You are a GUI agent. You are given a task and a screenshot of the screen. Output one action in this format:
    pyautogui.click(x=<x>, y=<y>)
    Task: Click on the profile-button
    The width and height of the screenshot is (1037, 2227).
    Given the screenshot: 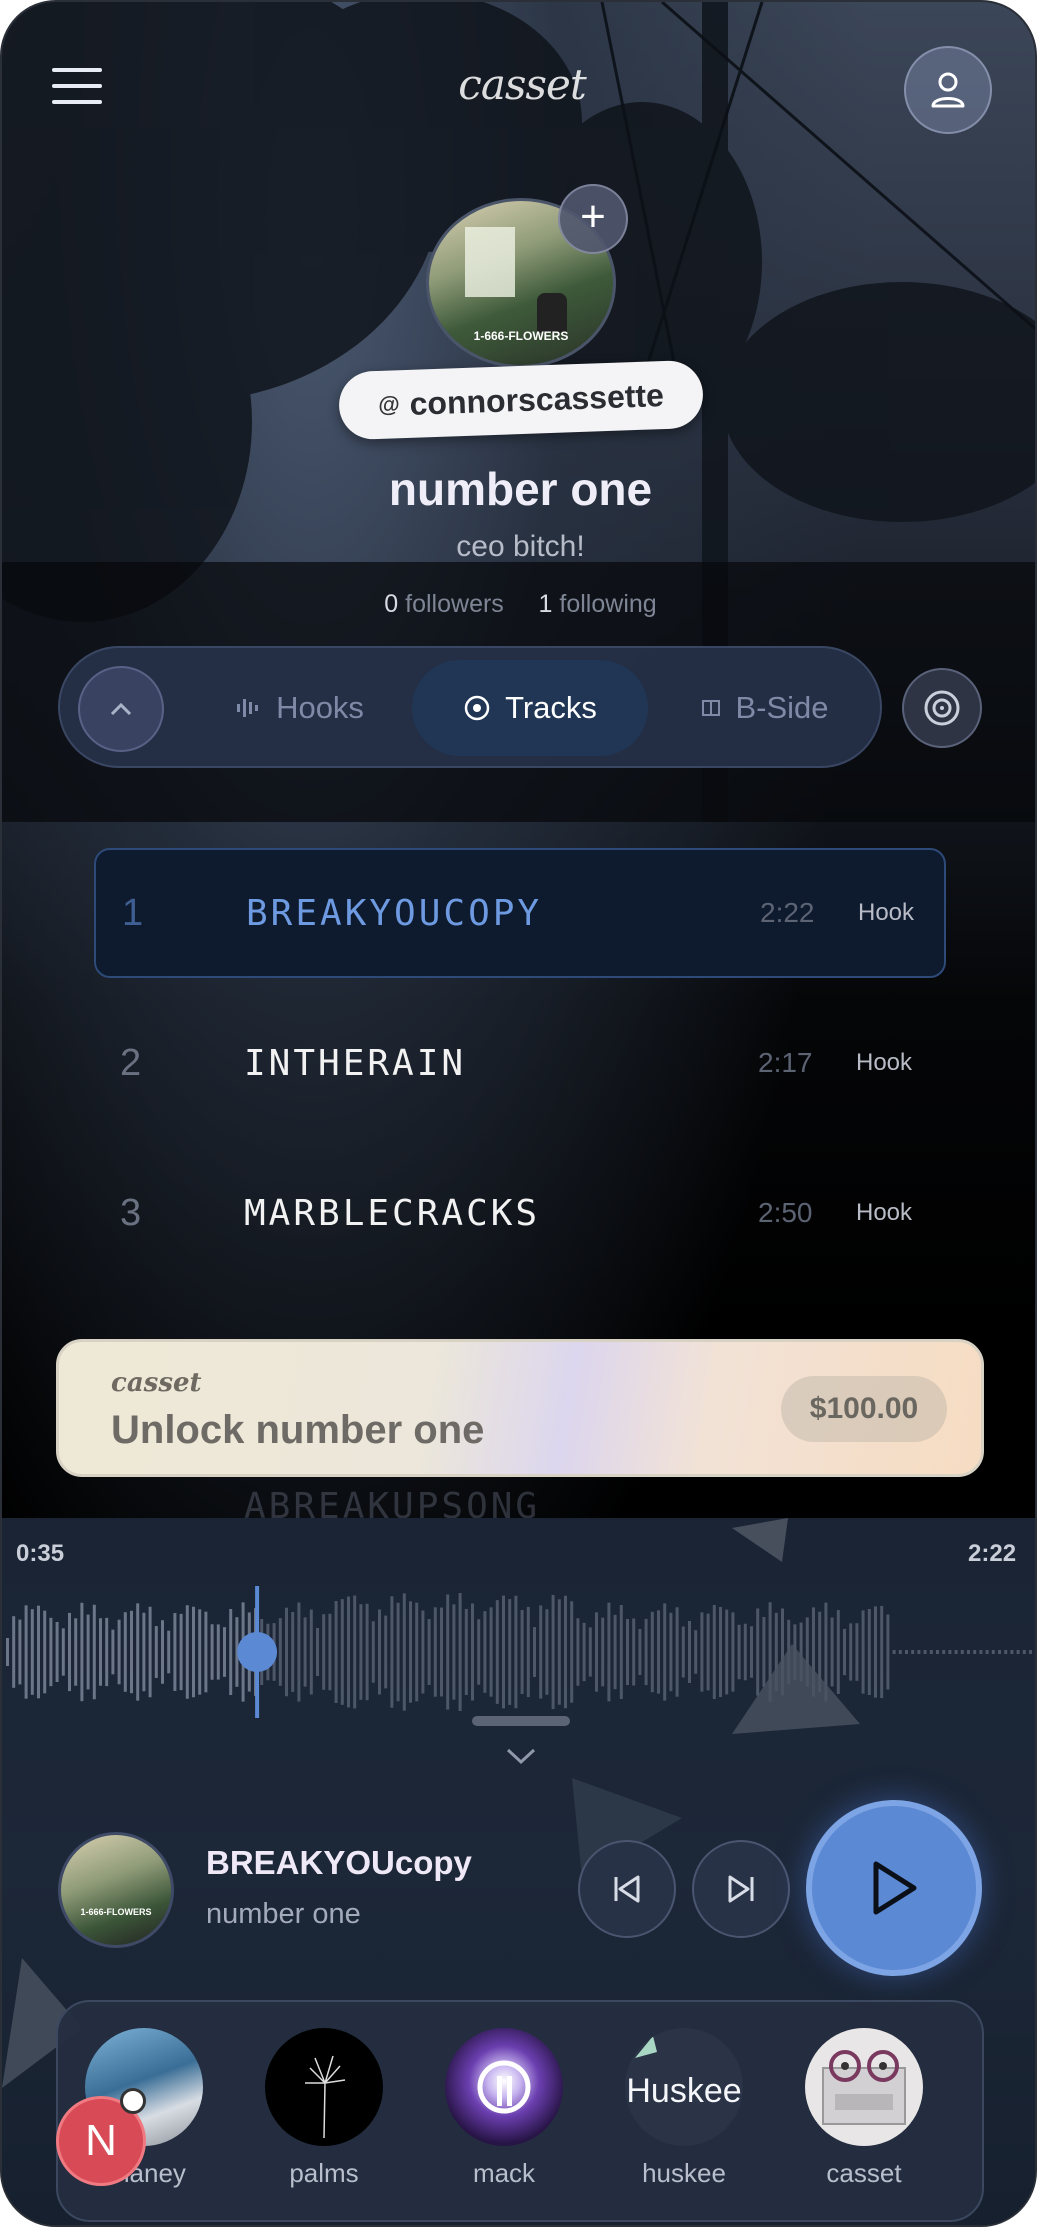 What is the action you would take?
    pyautogui.click(x=948, y=90)
    